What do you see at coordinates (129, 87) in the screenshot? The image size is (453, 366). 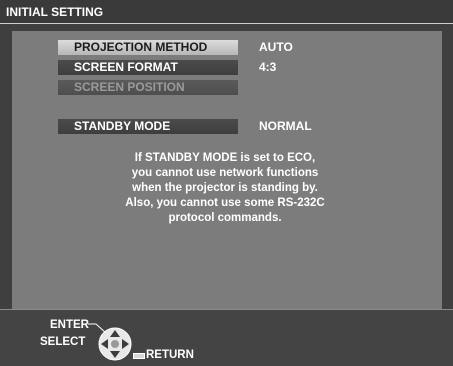 I see `menu-item-label: SCREEN POSITION` at bounding box center [129, 87].